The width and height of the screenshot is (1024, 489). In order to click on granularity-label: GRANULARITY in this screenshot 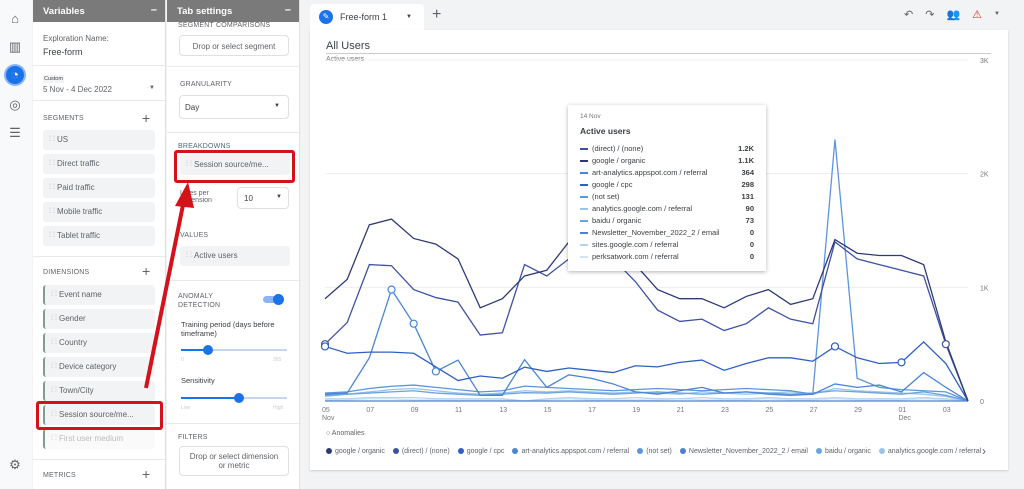, I will do `click(206, 84)`.